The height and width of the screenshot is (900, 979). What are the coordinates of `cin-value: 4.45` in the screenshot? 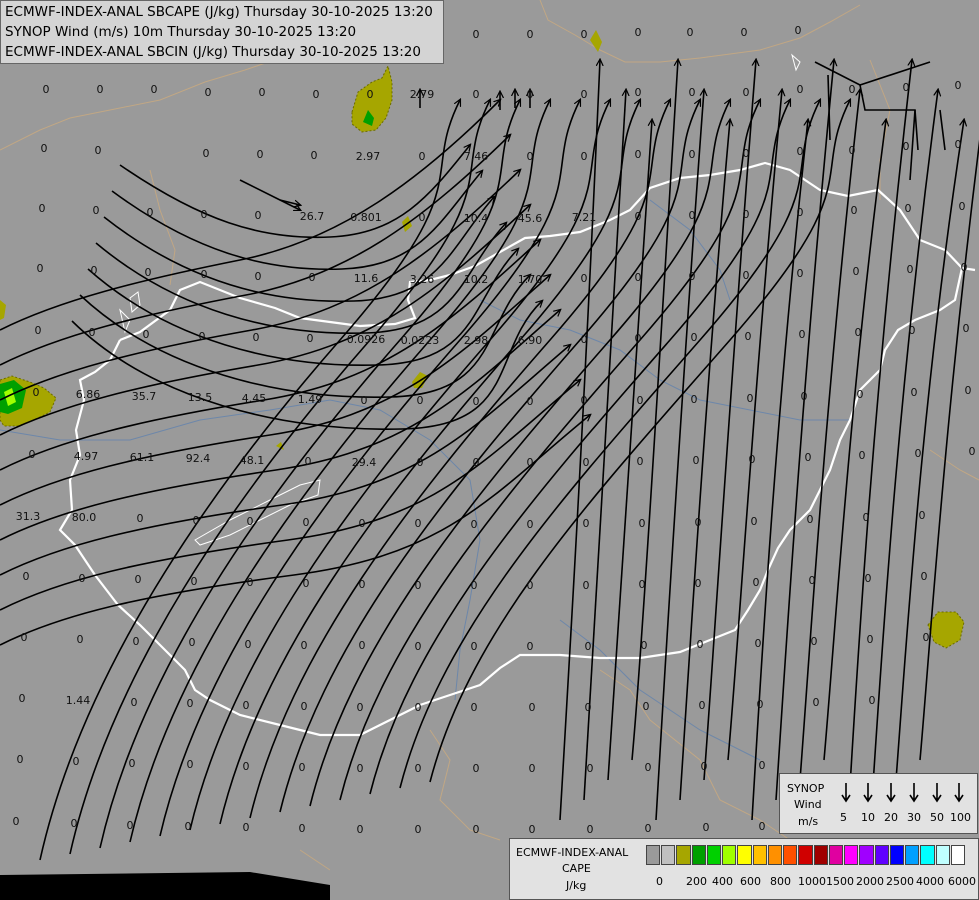 It's located at (254, 398).